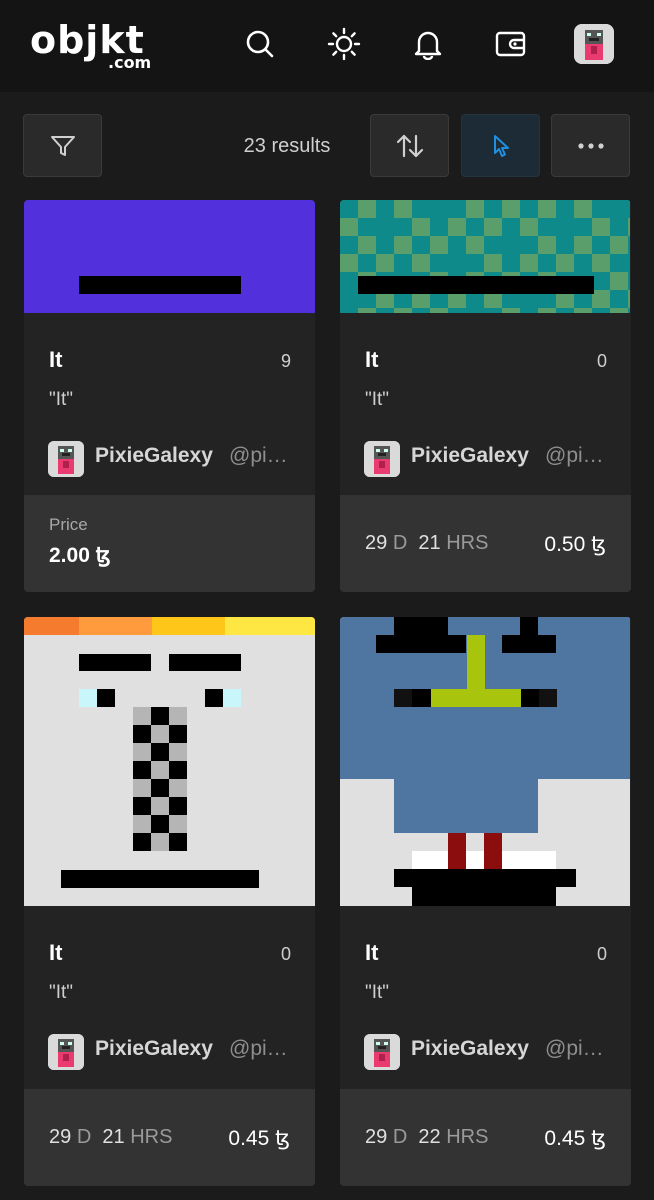 Image resolution: width=654 pixels, height=1200 pixels. Describe the element at coordinates (287, 146) in the screenshot. I see `results-count: 23 results` at that location.